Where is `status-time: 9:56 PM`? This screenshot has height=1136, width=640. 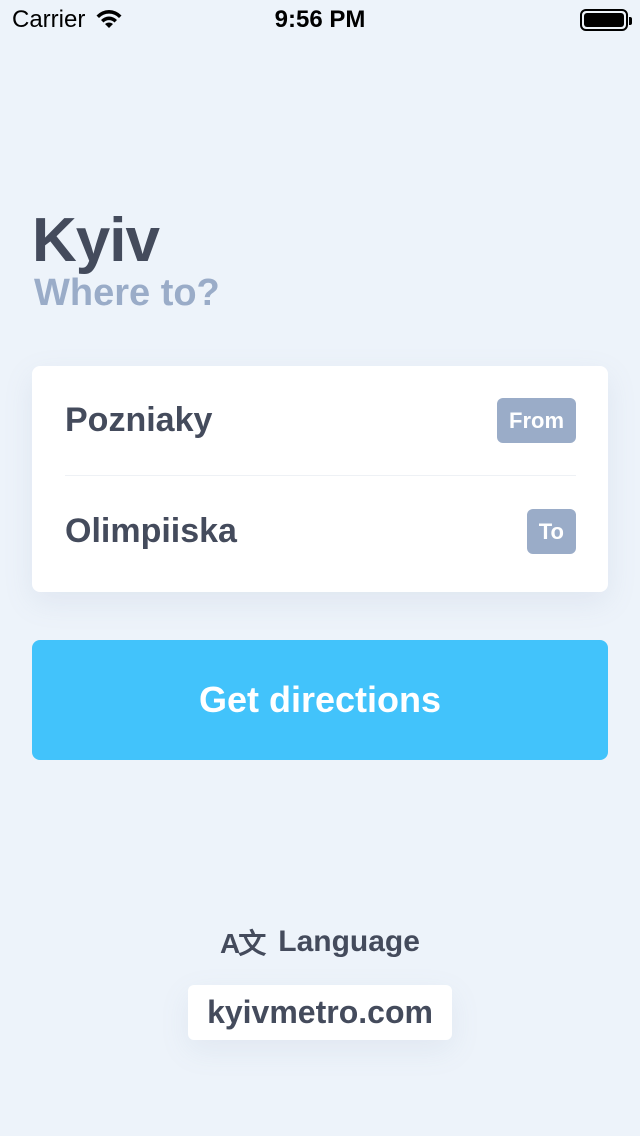 status-time: 9:56 PM is located at coordinates (320, 19).